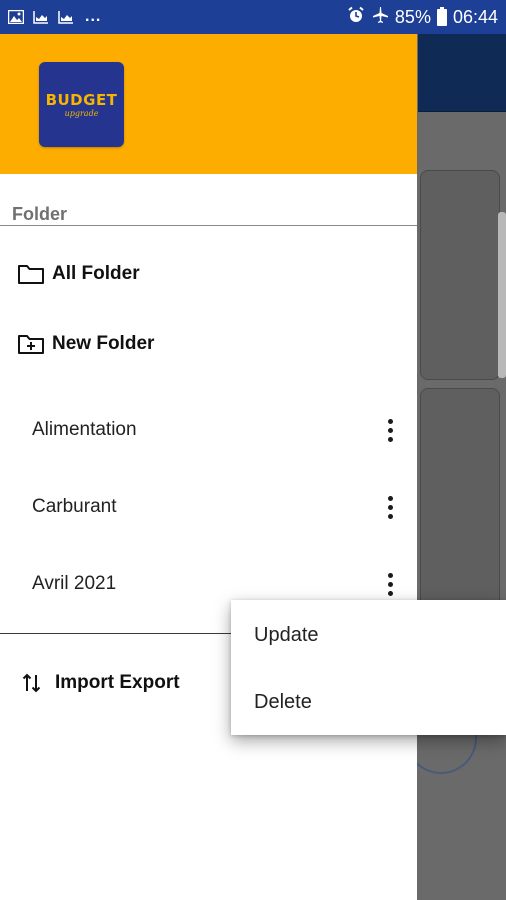 This screenshot has width=506, height=900. What do you see at coordinates (460, 275) in the screenshot?
I see `background-card` at bounding box center [460, 275].